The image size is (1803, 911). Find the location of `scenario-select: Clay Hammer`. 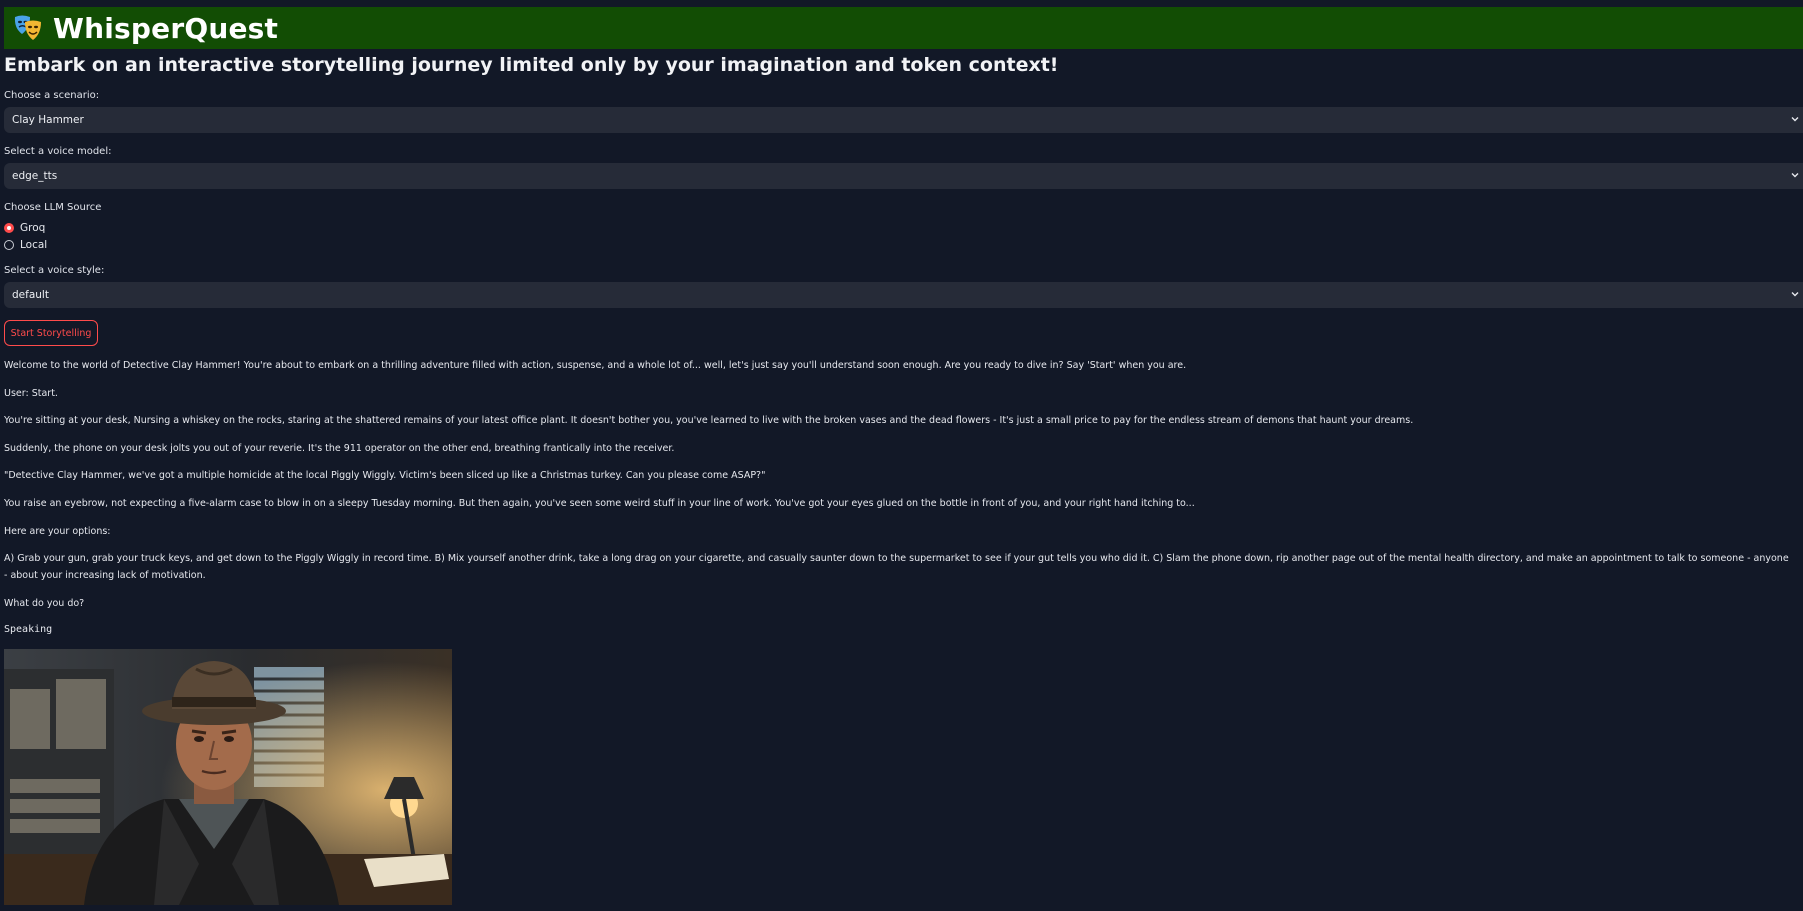

scenario-select: Clay Hammer is located at coordinates (903, 120).